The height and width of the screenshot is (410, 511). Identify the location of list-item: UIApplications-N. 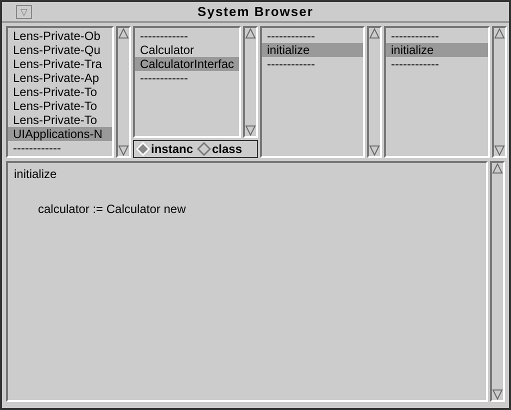
(60, 134).